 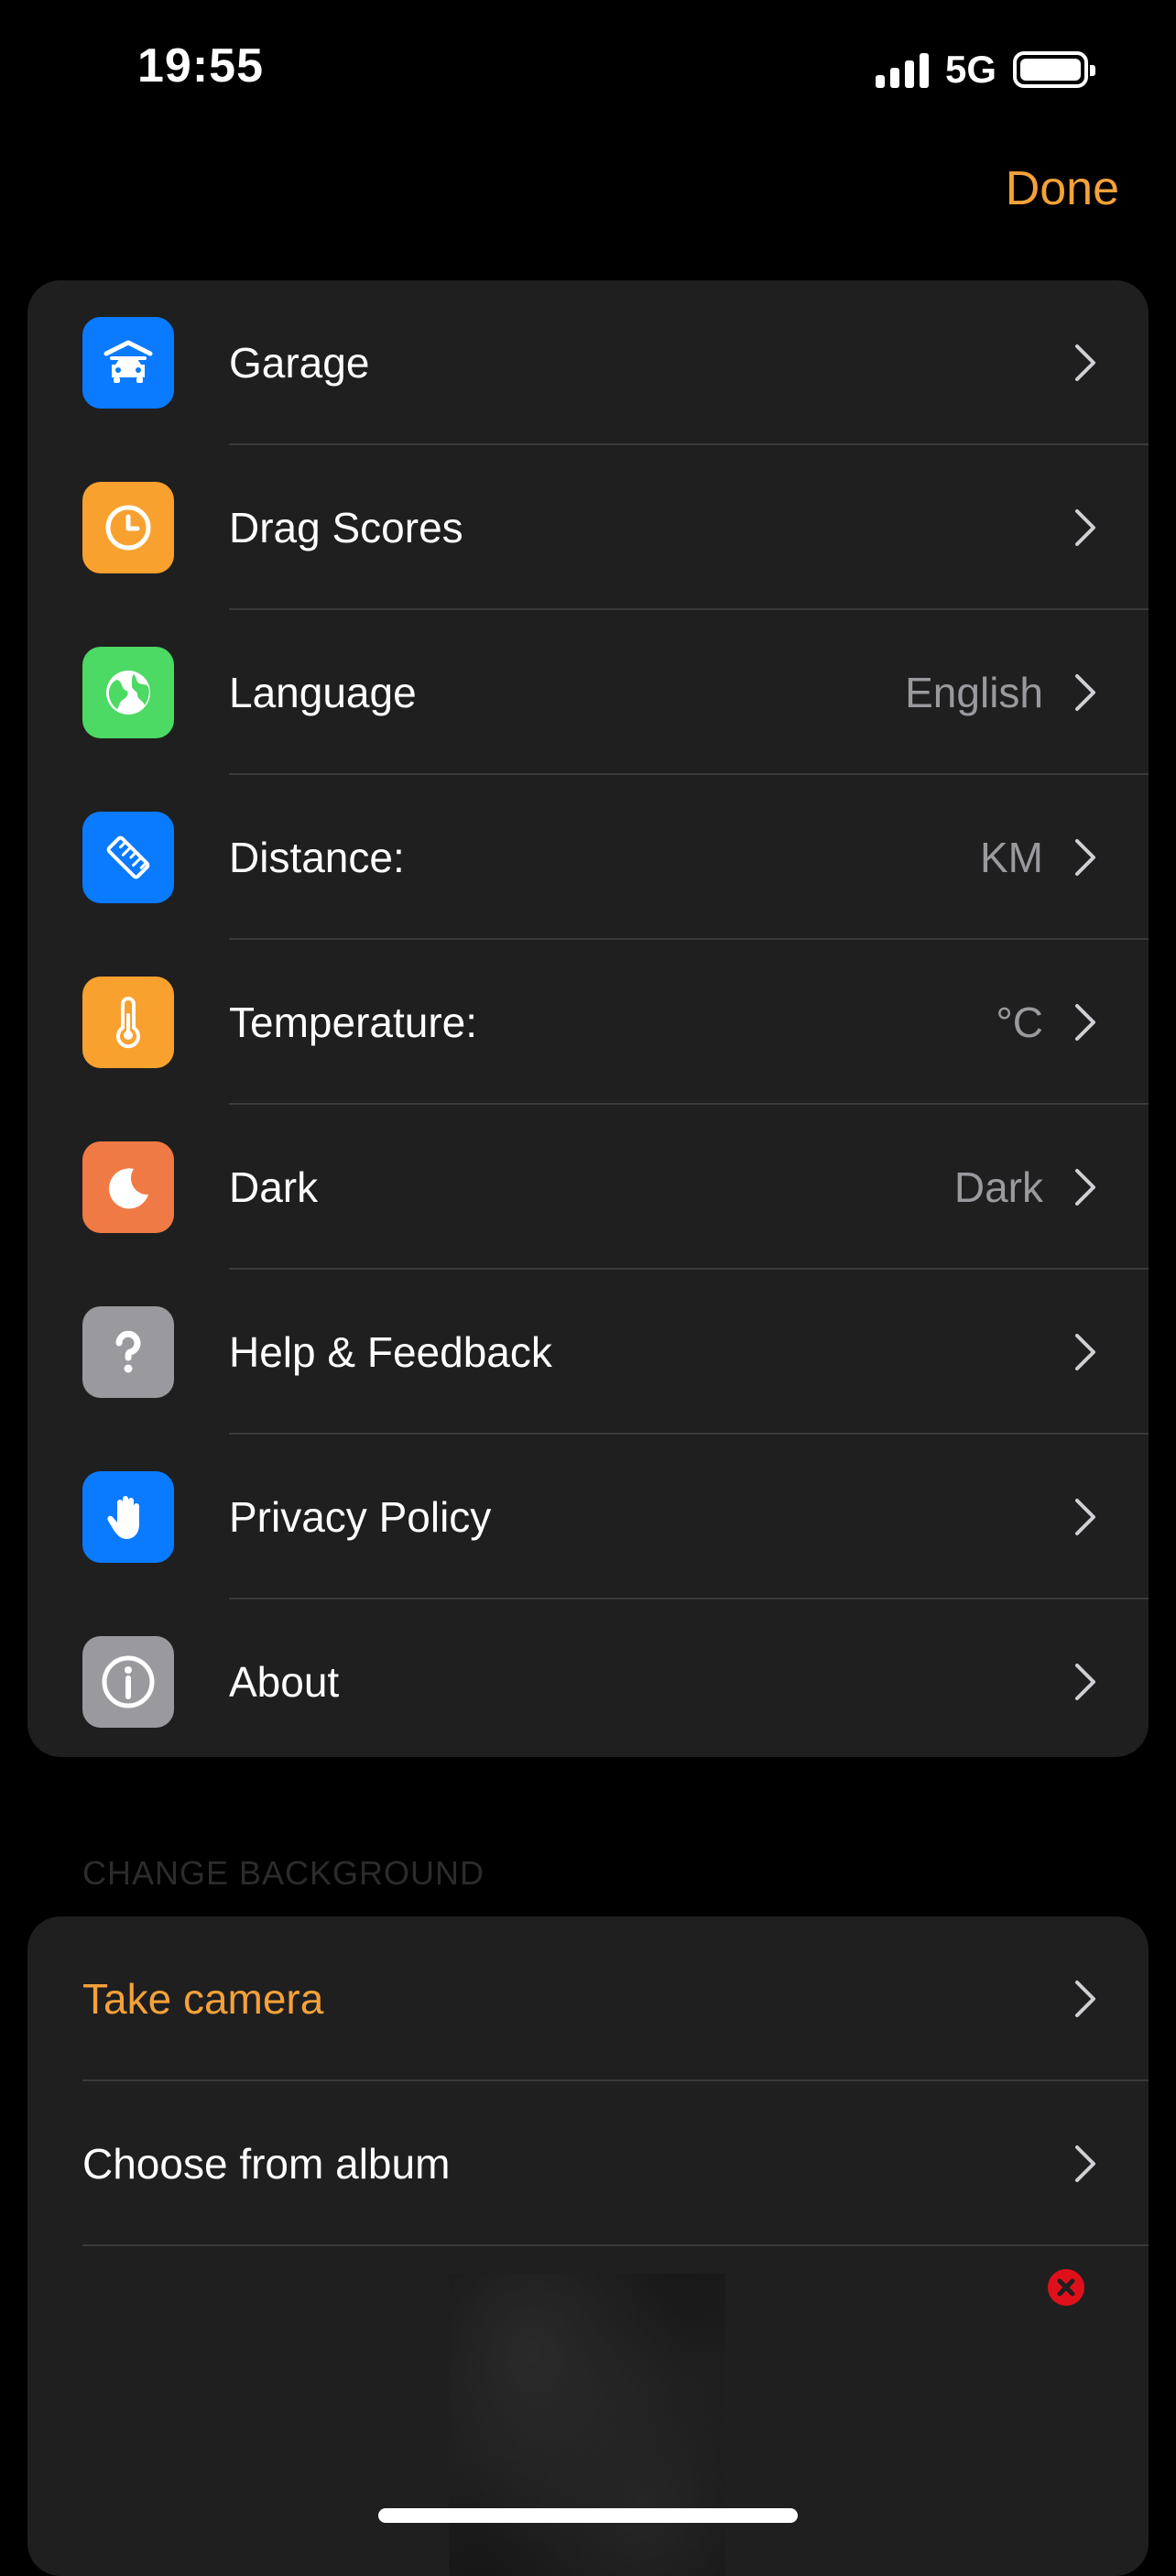 What do you see at coordinates (128, 1517) in the screenshot?
I see `hand-icon` at bounding box center [128, 1517].